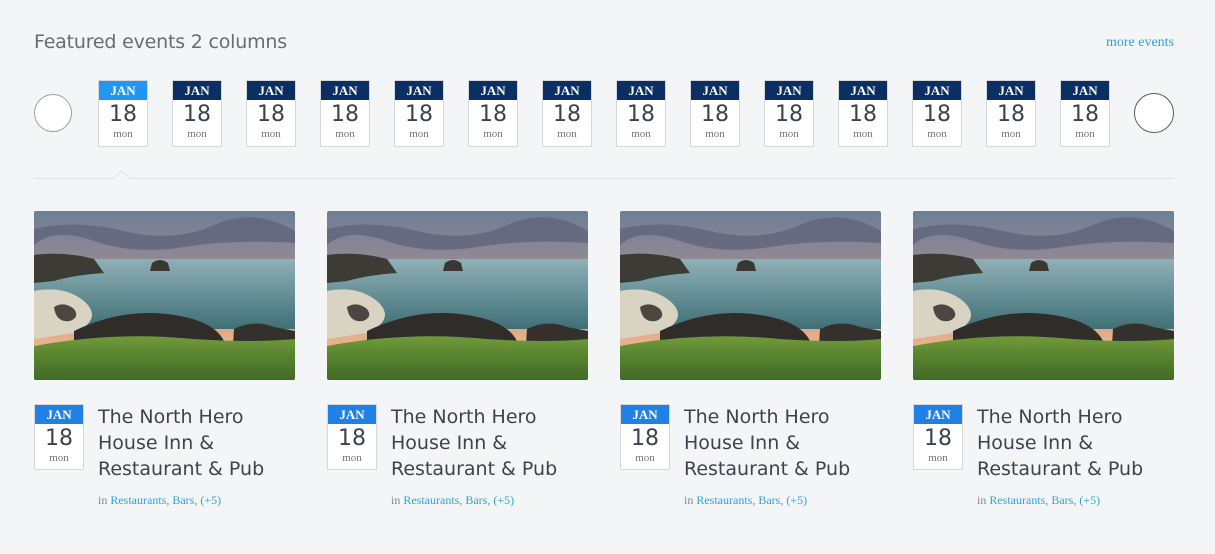 This screenshot has width=1215, height=554. Describe the element at coordinates (160, 42) in the screenshot. I see `section-title: Featured events 2 columns` at that location.